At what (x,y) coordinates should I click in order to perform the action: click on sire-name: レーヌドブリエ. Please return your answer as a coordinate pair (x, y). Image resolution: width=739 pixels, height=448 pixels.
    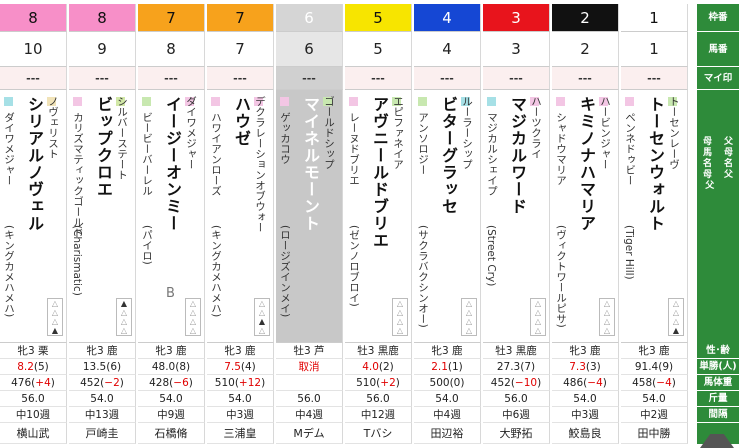
    Looking at the image, I should click on (354, 149).